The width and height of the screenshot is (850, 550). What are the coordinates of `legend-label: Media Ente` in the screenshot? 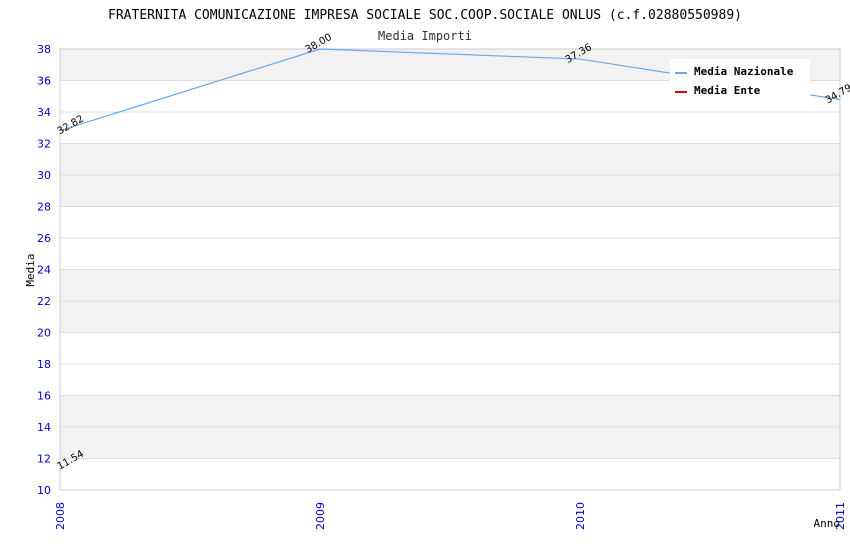 It's located at (727, 90).